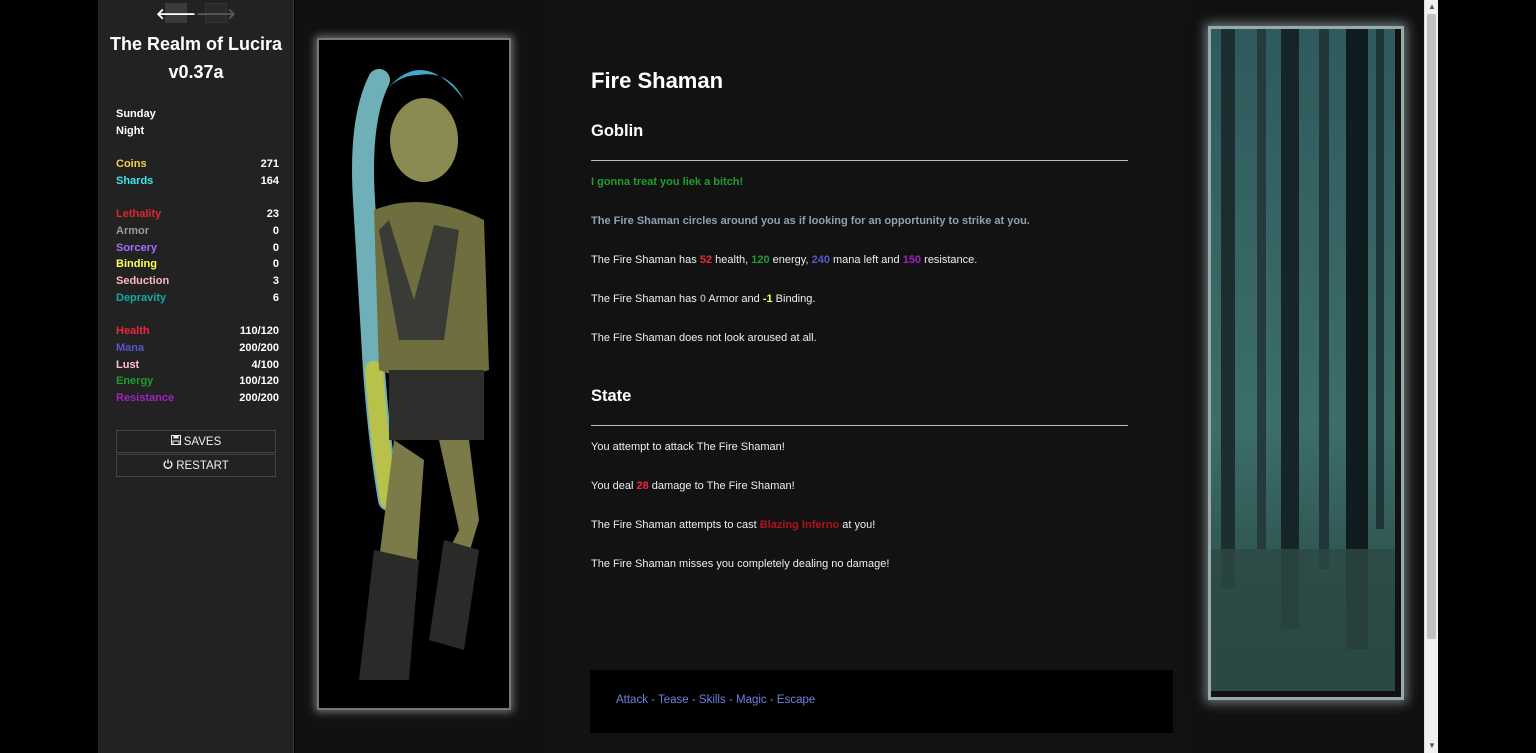 The width and height of the screenshot is (1536, 753). Describe the element at coordinates (632, 700) in the screenshot. I see `action-attack-link: Attack` at that location.